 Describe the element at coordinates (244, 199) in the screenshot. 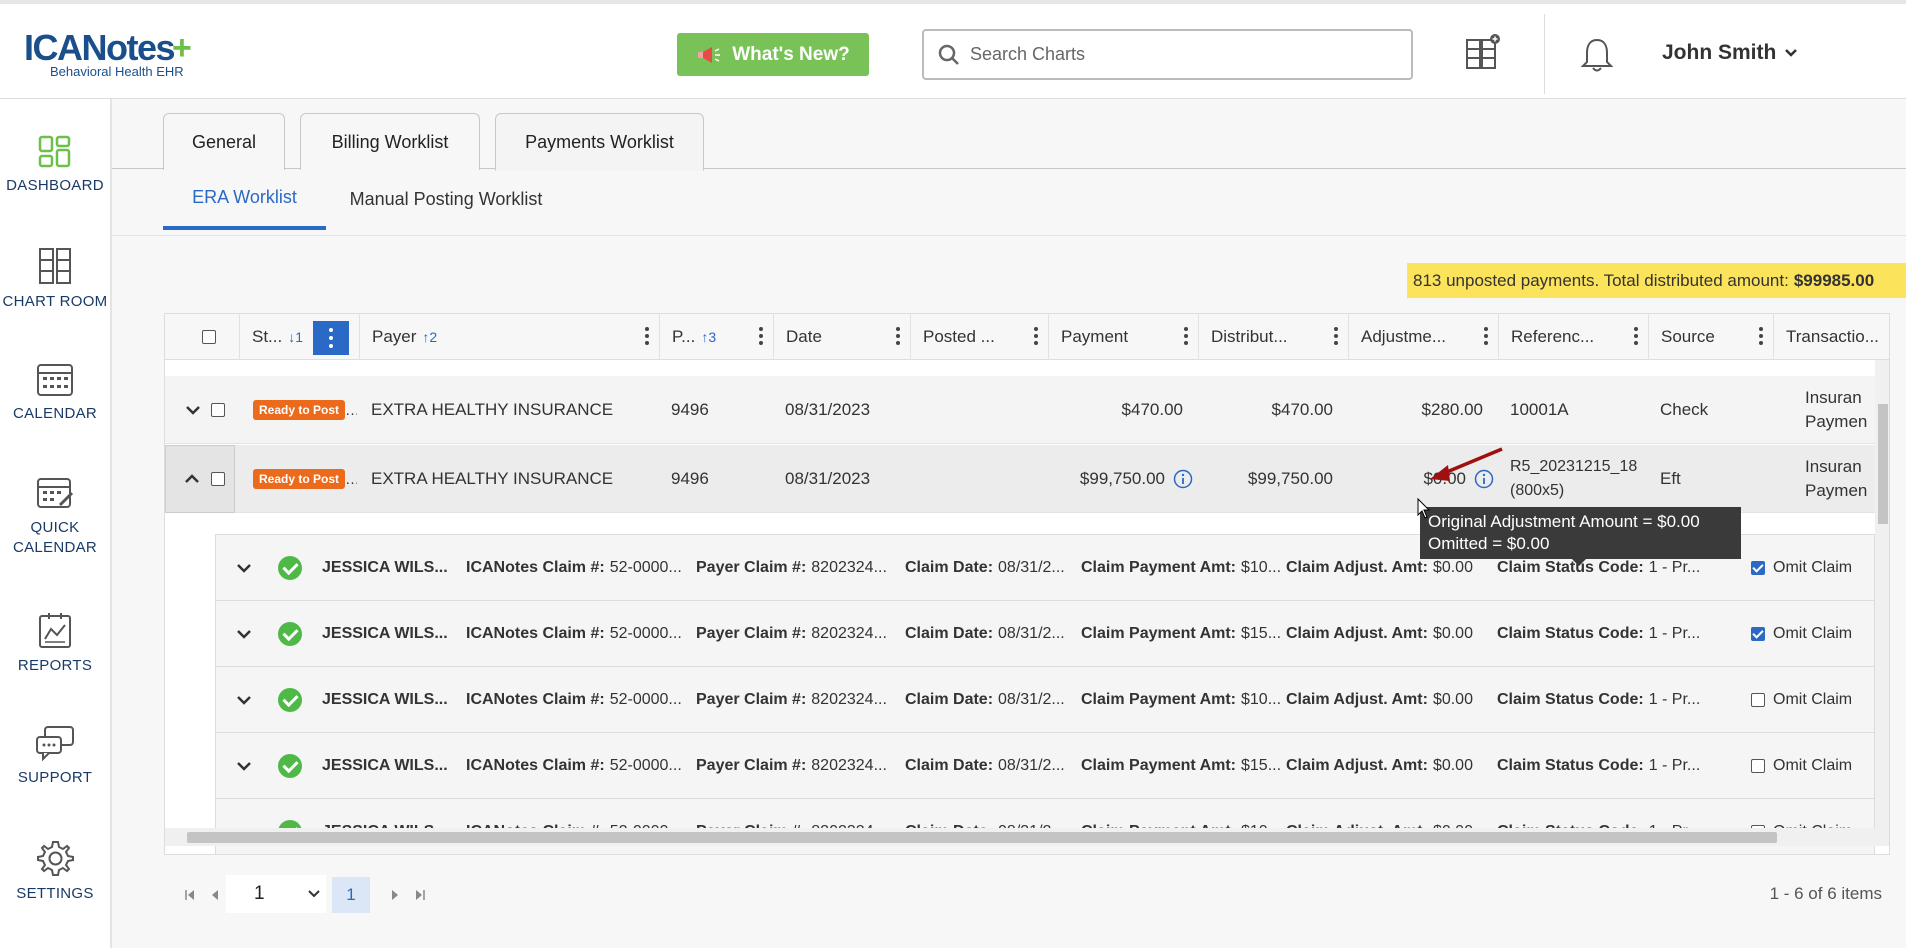

I see `subtab-era-worklist: ERA Worklist` at that location.